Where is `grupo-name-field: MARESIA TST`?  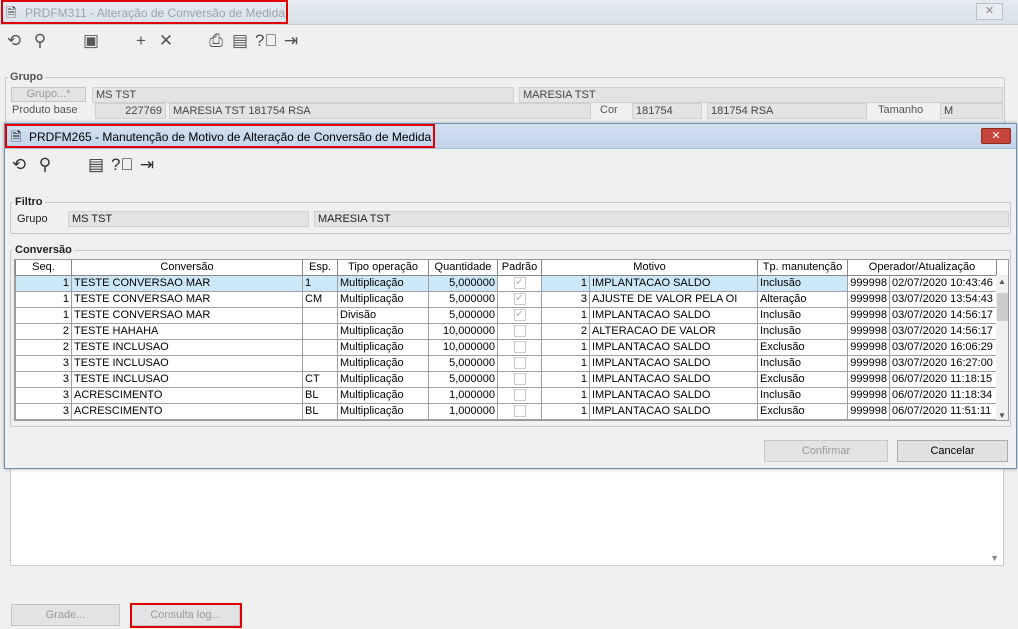
grupo-name-field: MARESIA TST is located at coordinates (761, 95).